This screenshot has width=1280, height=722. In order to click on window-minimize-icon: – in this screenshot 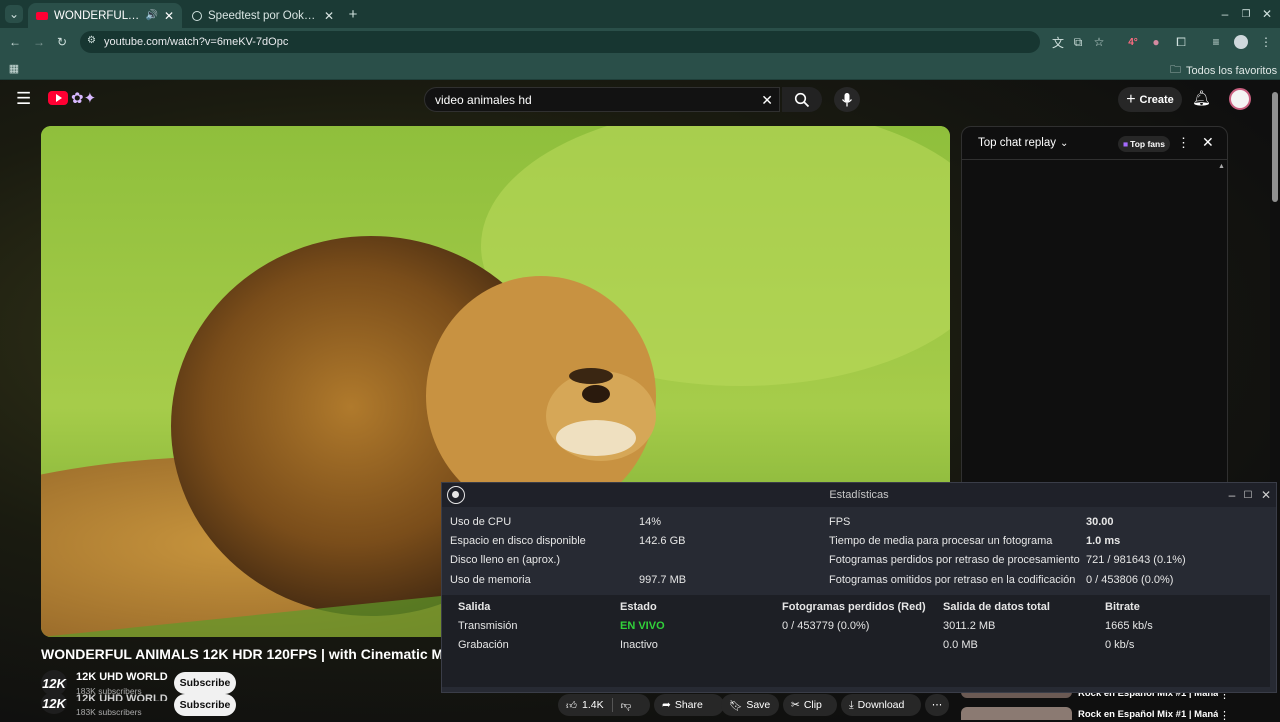, I will do `click(1225, 14)`.